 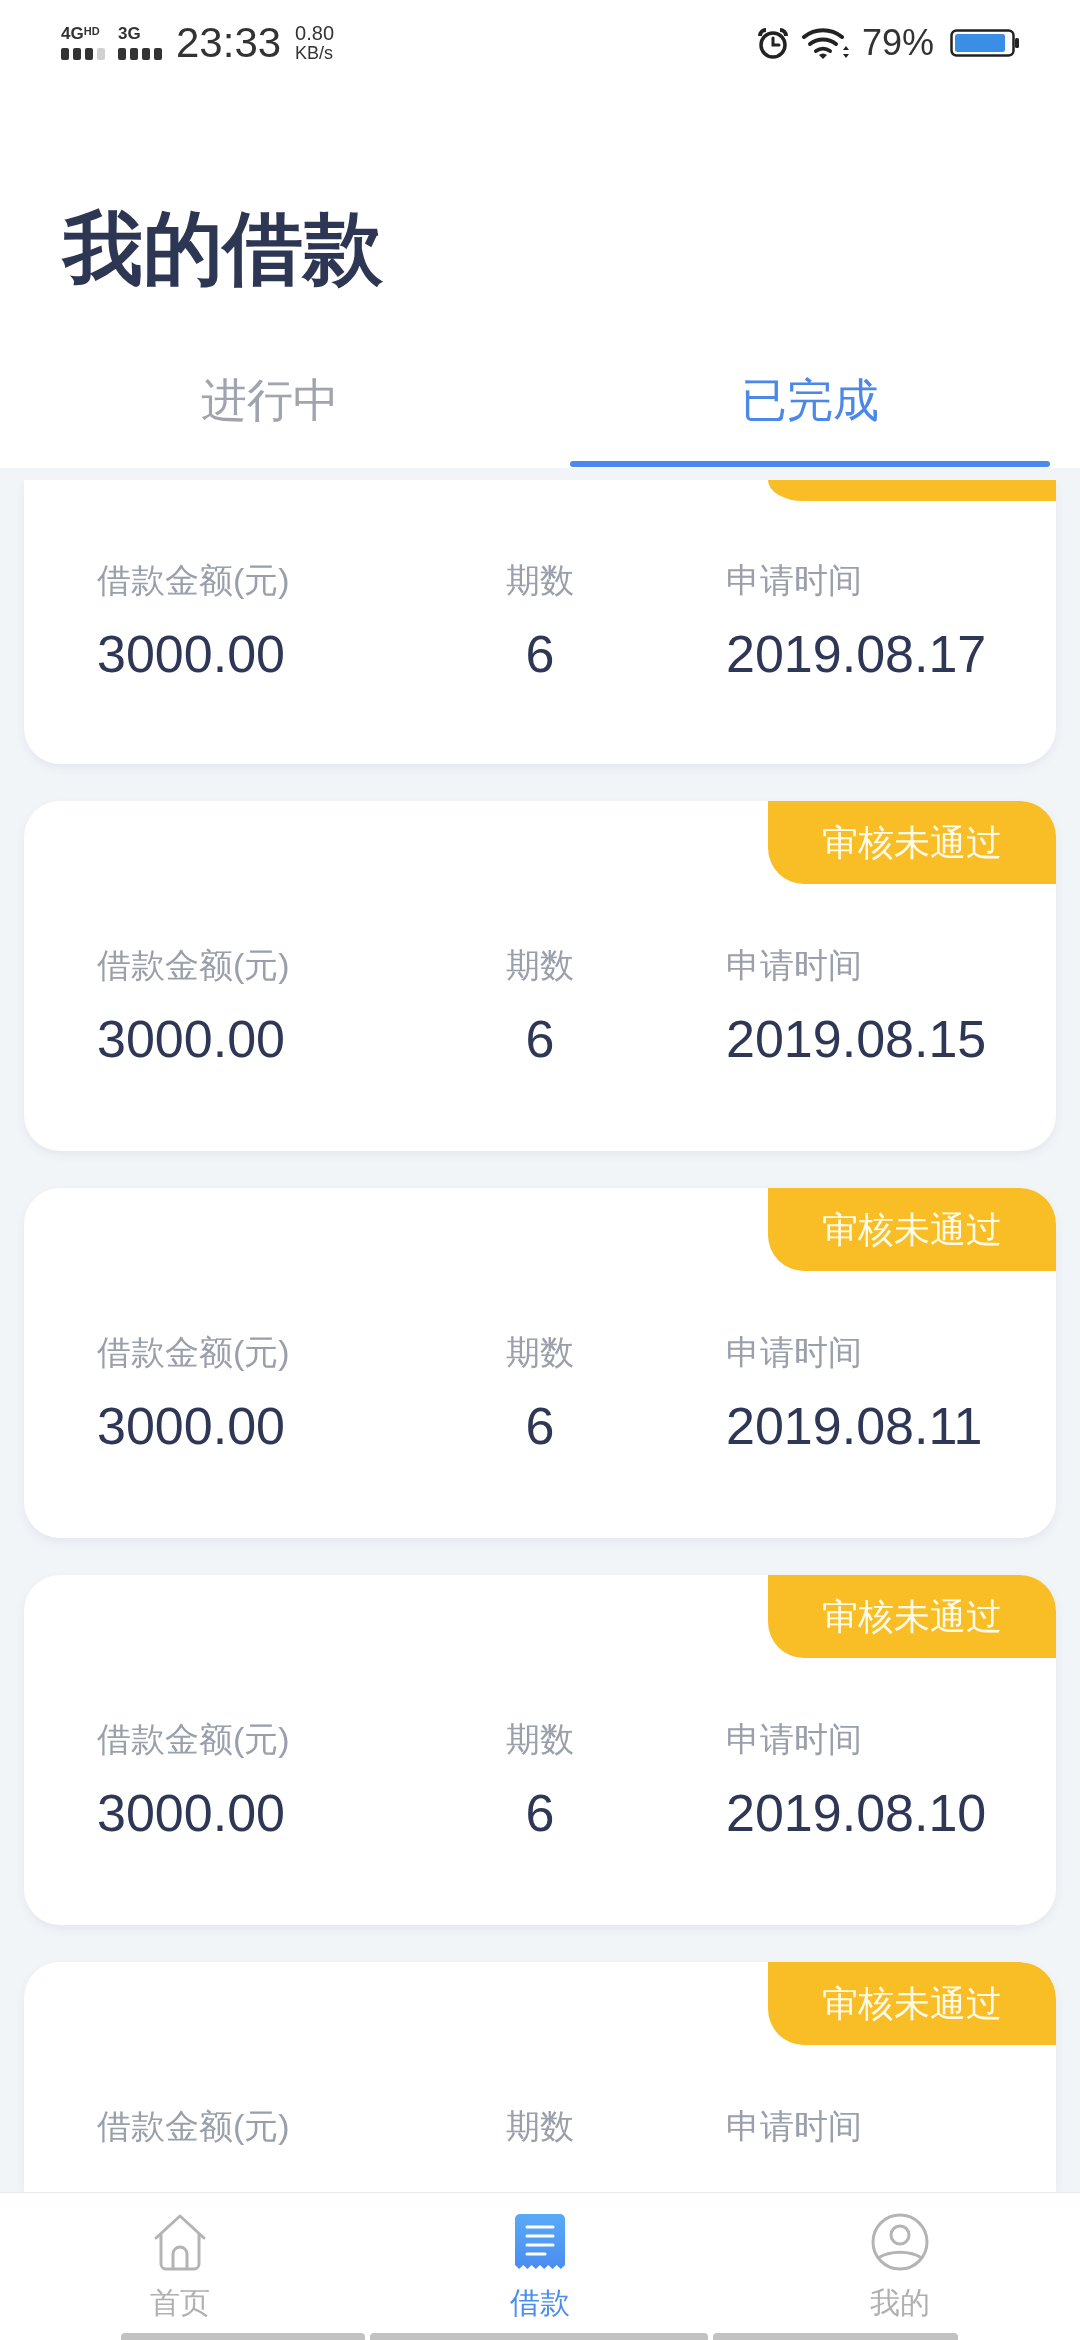 What do you see at coordinates (856, 654) in the screenshot?
I see `date-value: 2019.08.17` at bounding box center [856, 654].